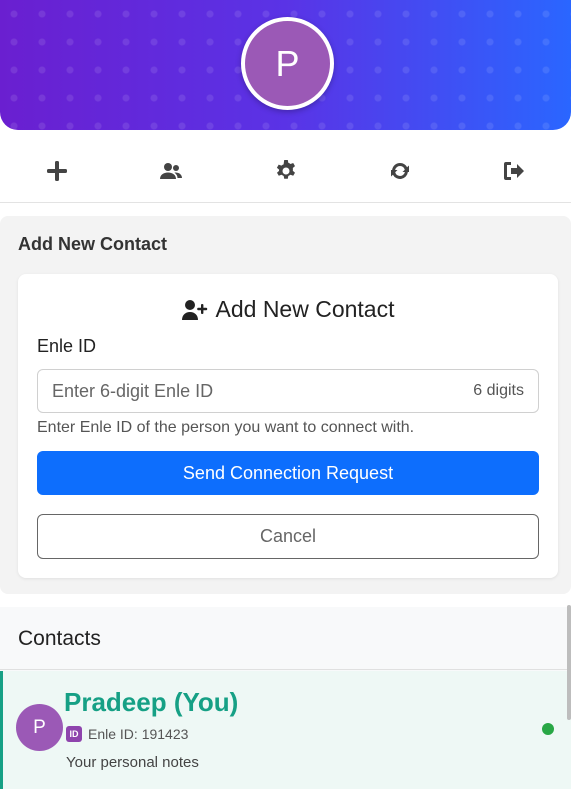 This screenshot has width=571, height=789. I want to click on settings-button, so click(285, 171).